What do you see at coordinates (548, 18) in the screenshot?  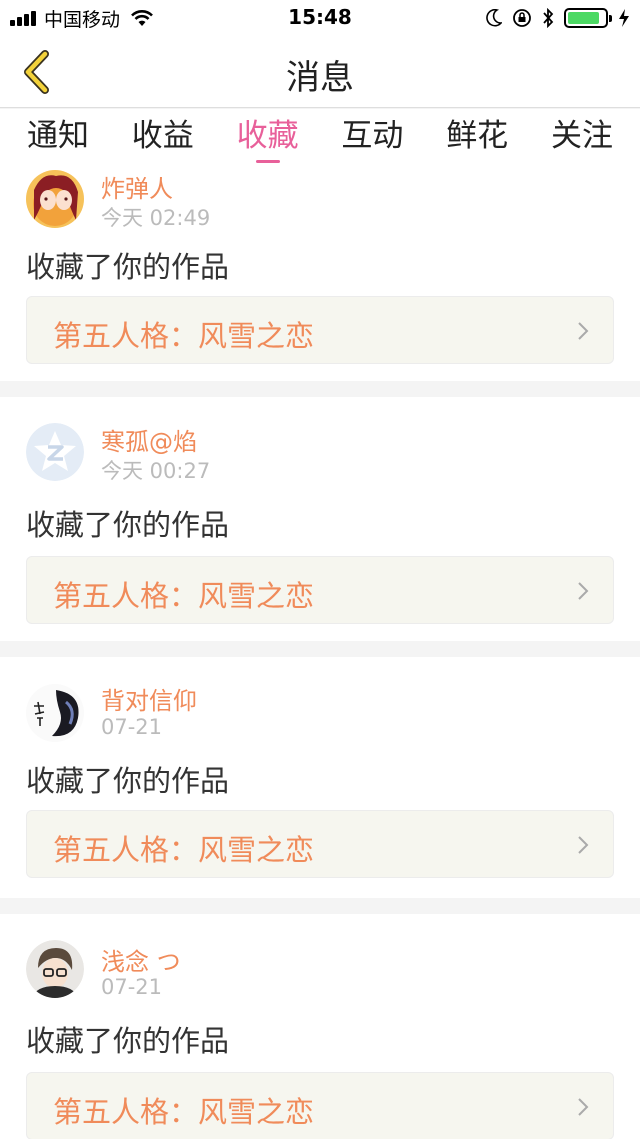 I see `bluetooth-icon` at bounding box center [548, 18].